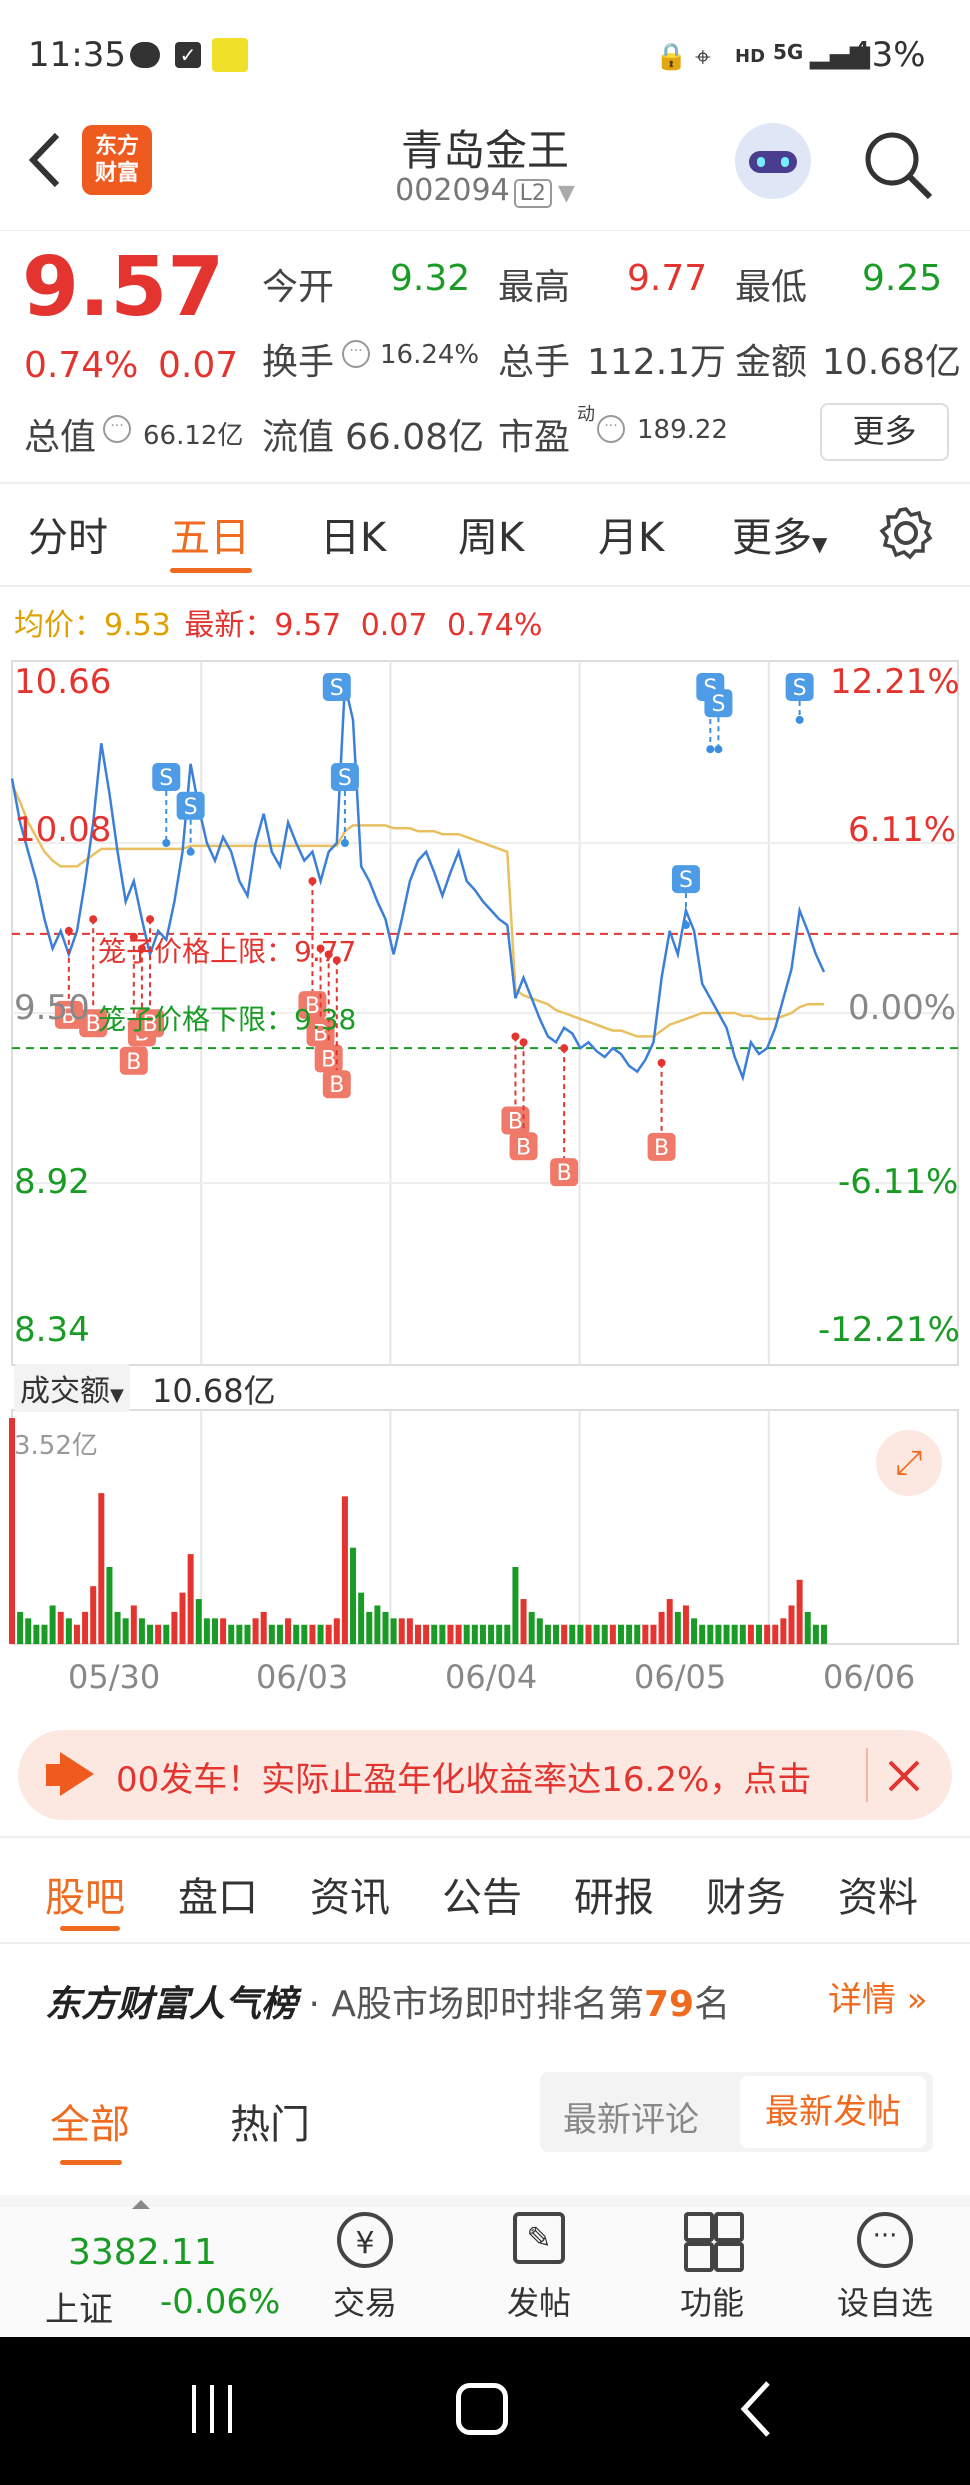  Describe the element at coordinates (142, 2252) in the screenshot. I see `index-value: 3382.11` at that location.